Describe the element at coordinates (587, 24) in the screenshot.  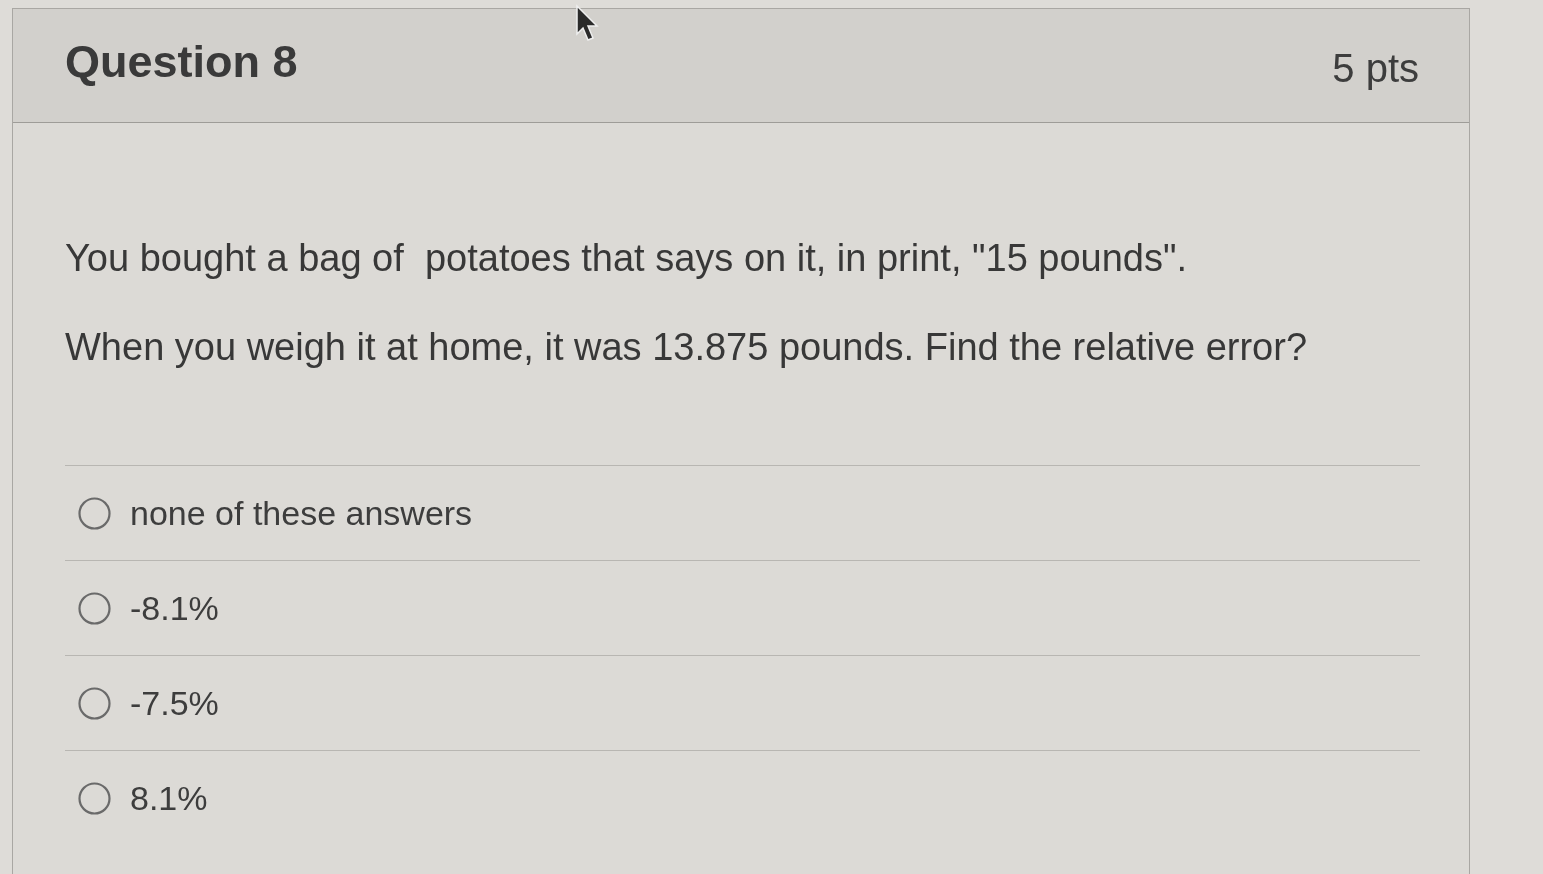
I see `cursor-icon` at that location.